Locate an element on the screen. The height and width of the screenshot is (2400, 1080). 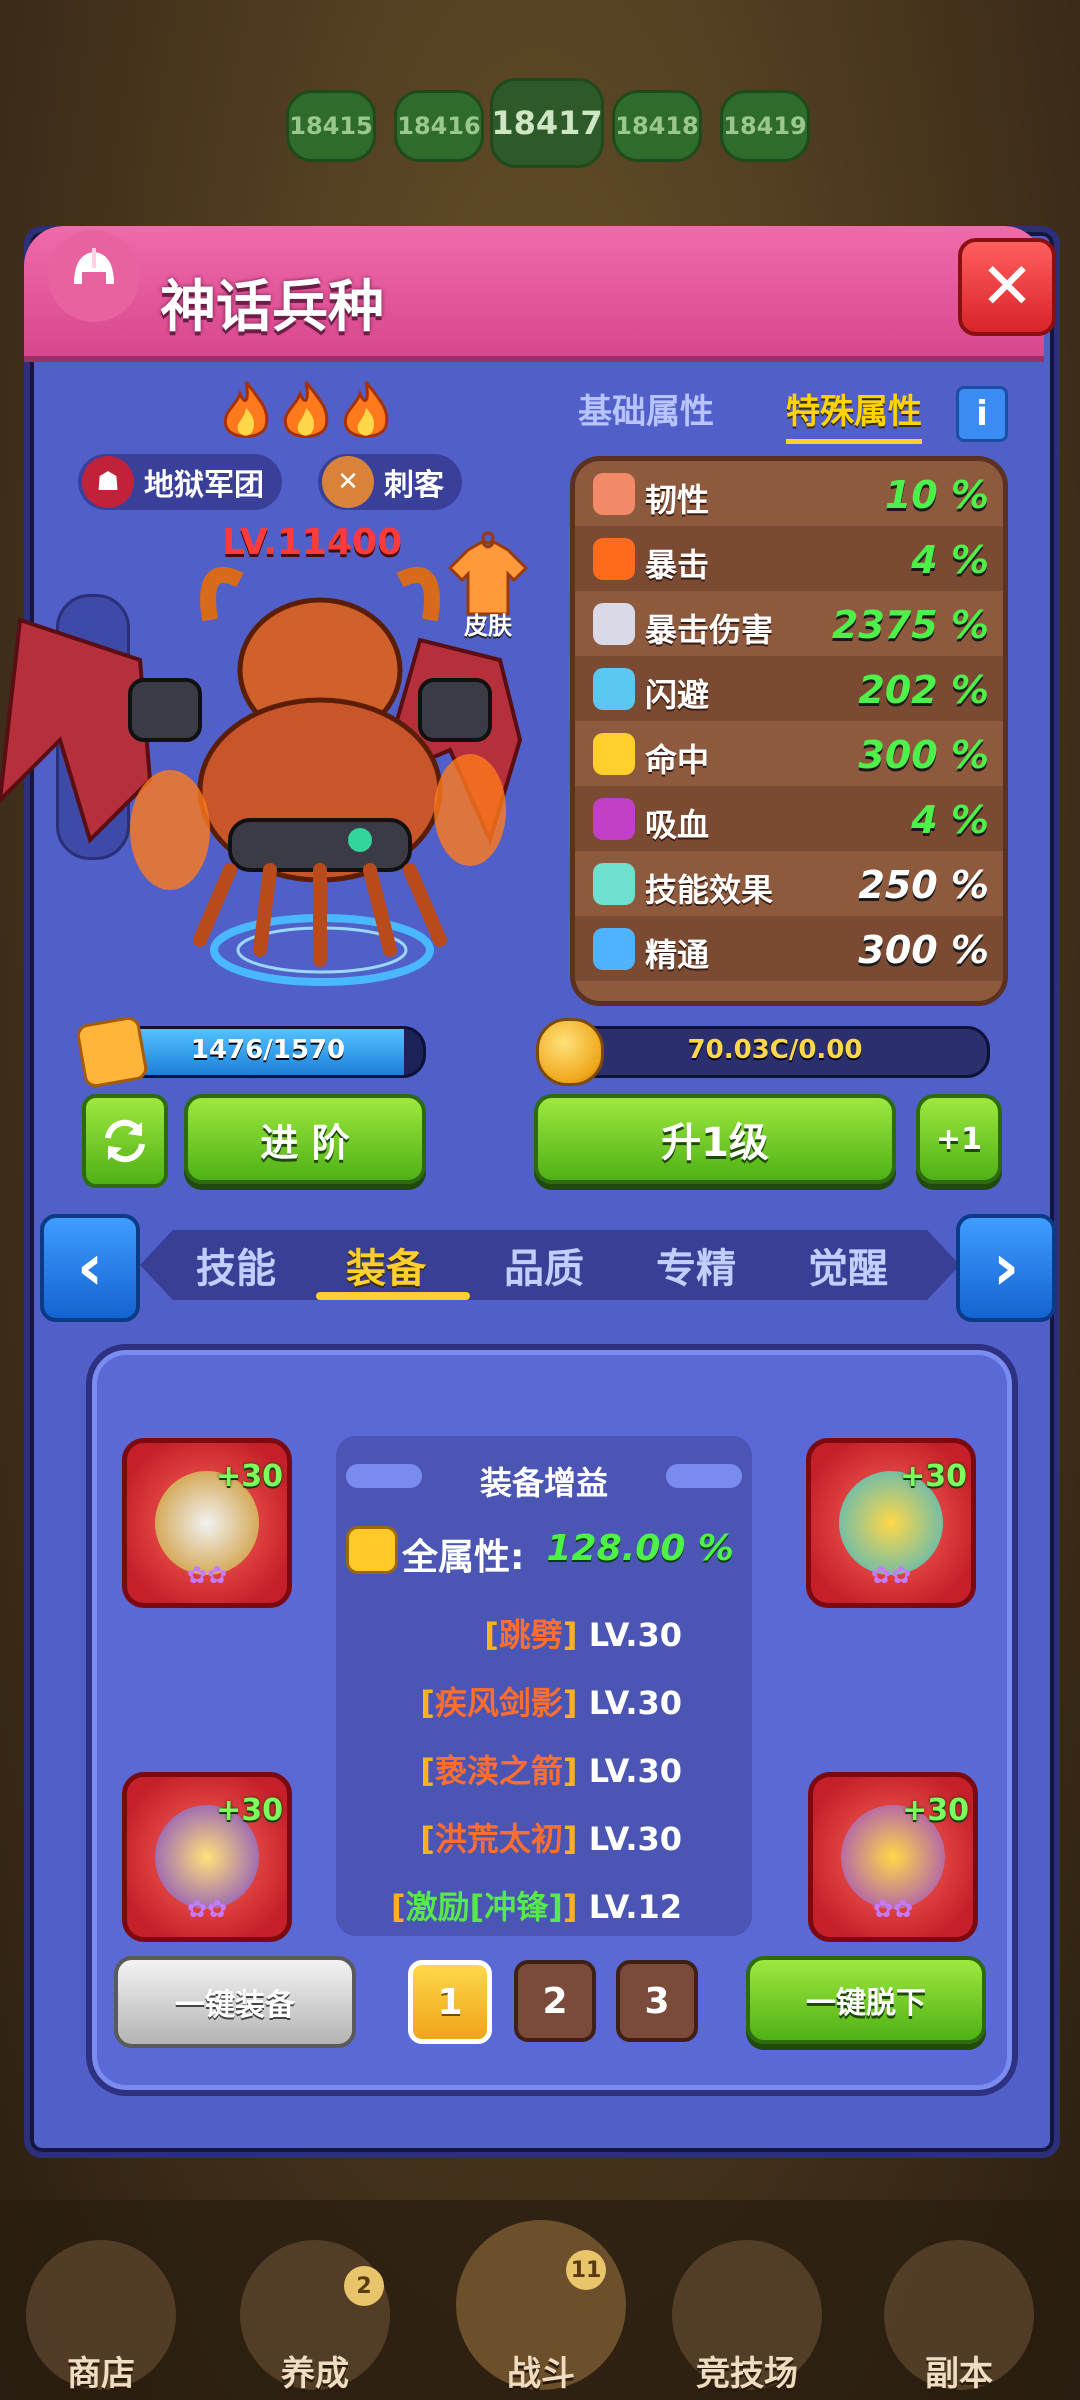
stat-name: 暴击 is located at coordinates (677, 565).